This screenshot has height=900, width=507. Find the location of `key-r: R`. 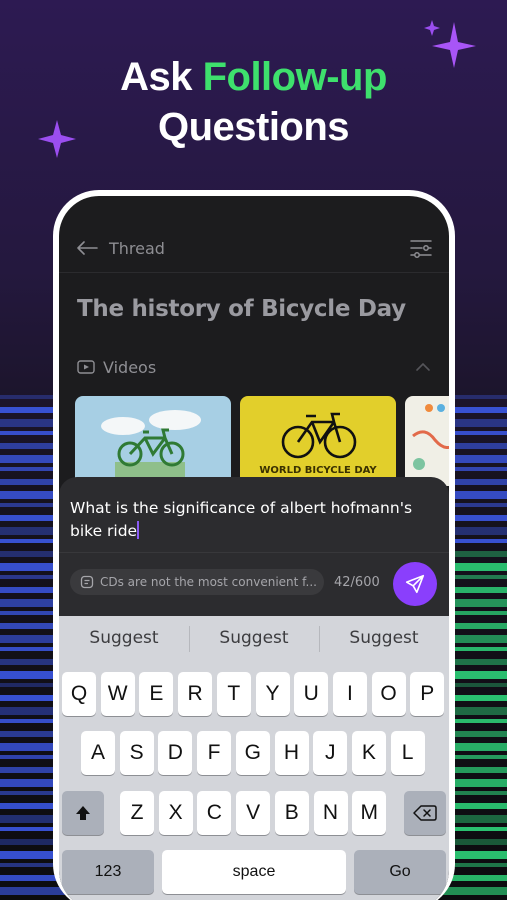

key-r: R is located at coordinates (195, 694).